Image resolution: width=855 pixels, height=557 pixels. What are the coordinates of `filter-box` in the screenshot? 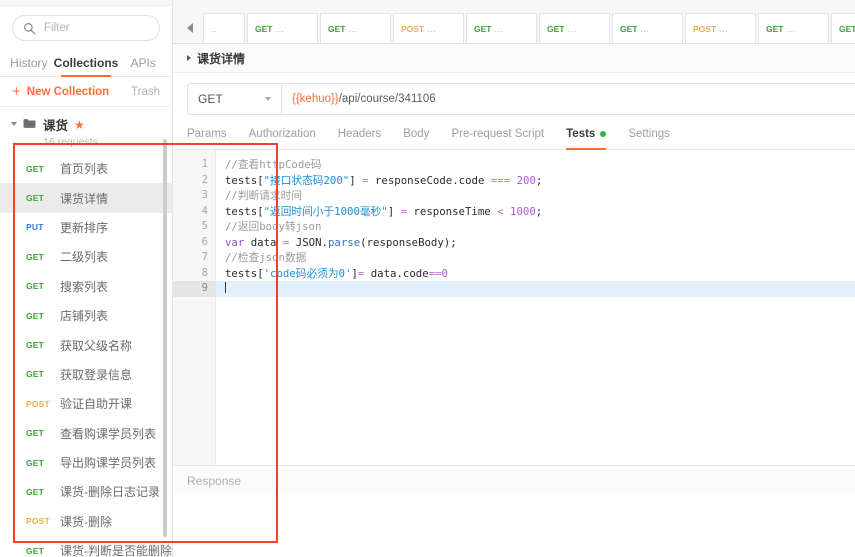 It's located at (86, 28).